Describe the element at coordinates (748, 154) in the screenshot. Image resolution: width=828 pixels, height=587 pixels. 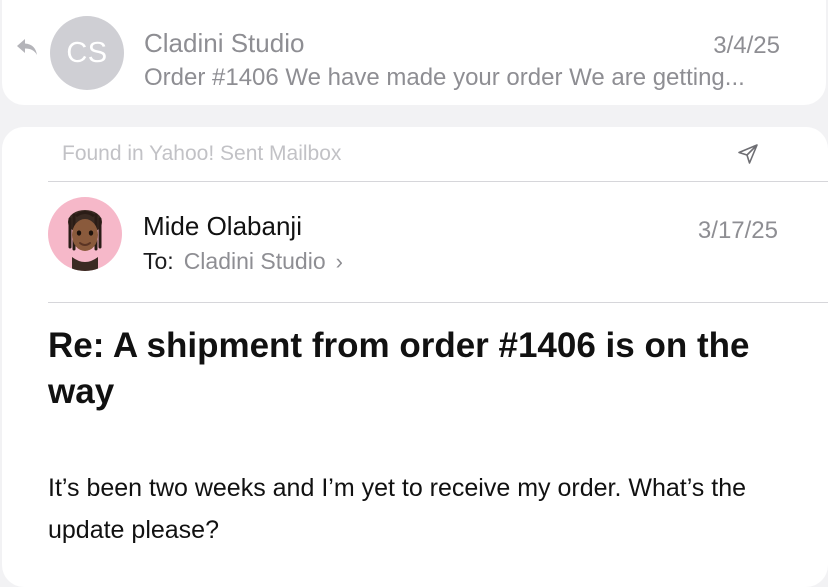
I see `paper-plane-icon` at that location.